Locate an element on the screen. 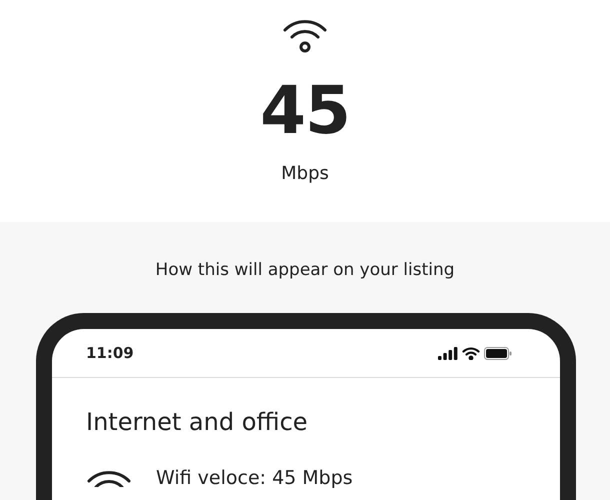 This screenshot has width=610, height=500. speed-unit: Mbps is located at coordinates (305, 174).